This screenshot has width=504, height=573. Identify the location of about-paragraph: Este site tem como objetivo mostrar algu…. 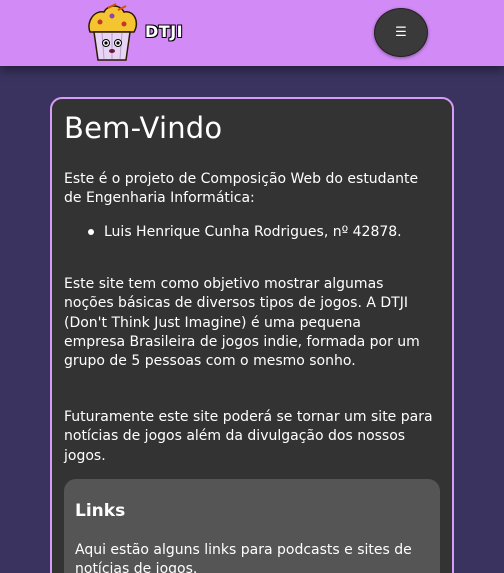
(242, 323).